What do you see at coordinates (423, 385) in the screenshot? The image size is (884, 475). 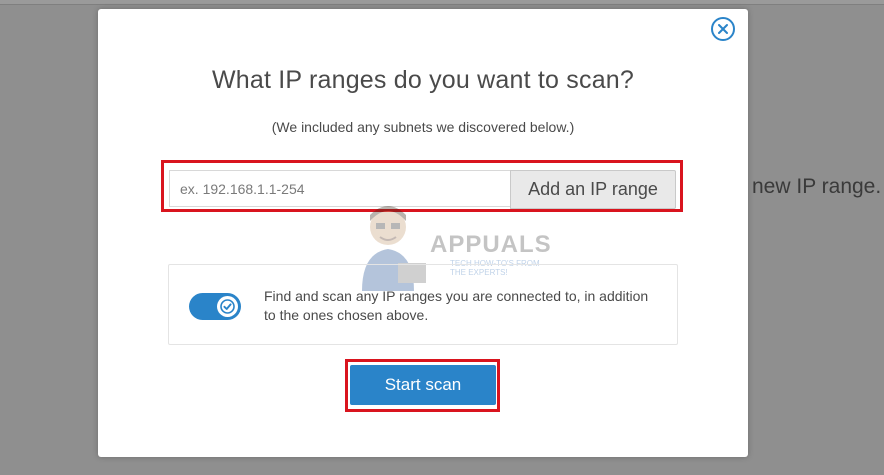 I see `start-scan-button: Start scan` at bounding box center [423, 385].